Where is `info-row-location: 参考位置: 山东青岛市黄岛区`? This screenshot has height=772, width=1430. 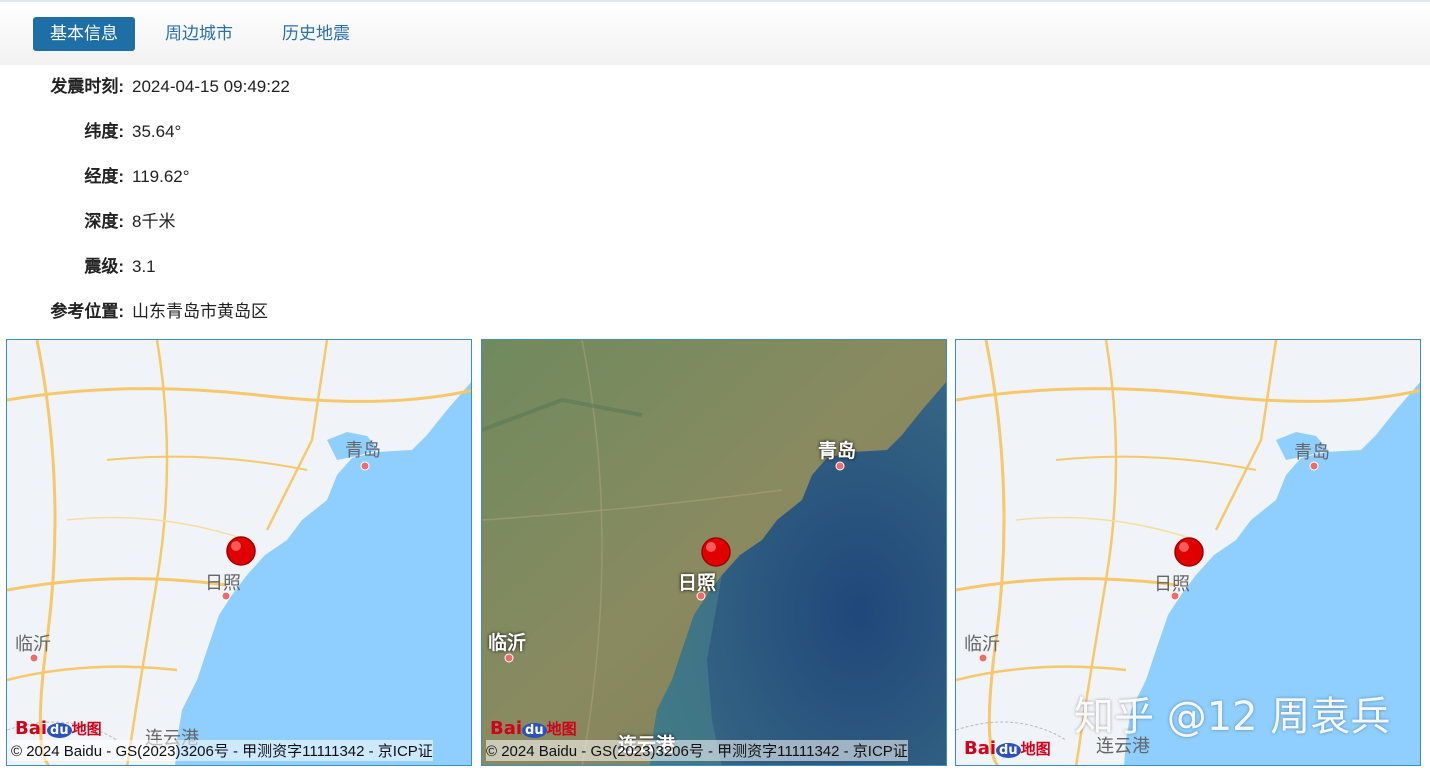
info-row-location: 参考位置: 山东青岛市黄岛区 is located at coordinates (134, 312).